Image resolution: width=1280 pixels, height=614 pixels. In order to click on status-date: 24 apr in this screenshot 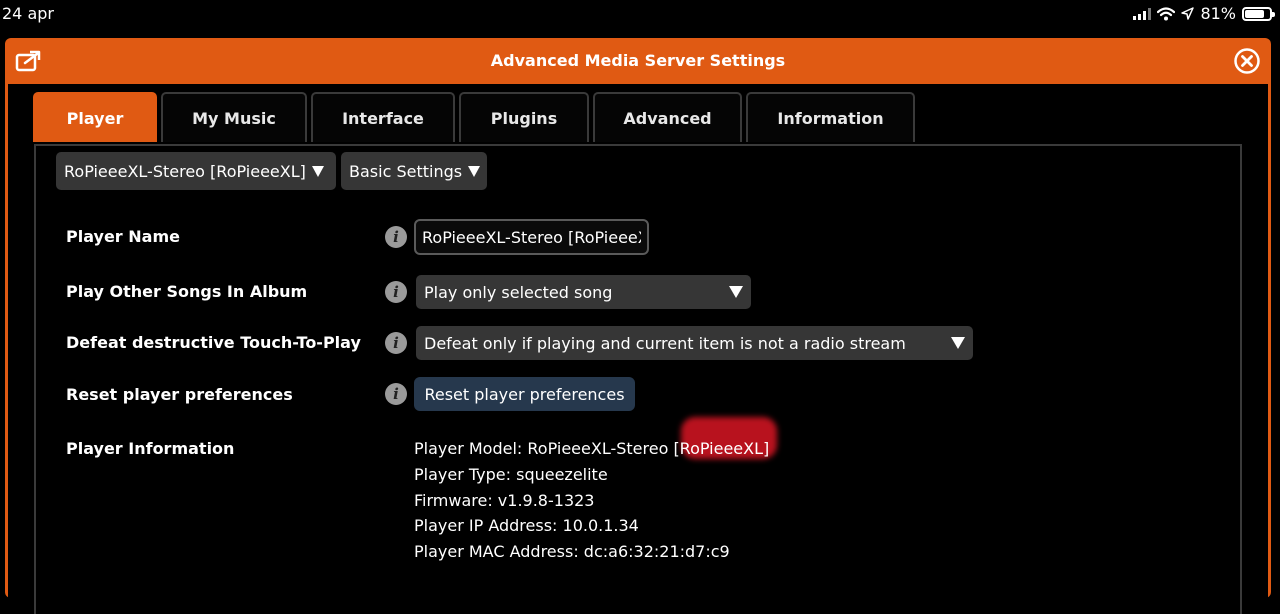, I will do `click(28, 13)`.